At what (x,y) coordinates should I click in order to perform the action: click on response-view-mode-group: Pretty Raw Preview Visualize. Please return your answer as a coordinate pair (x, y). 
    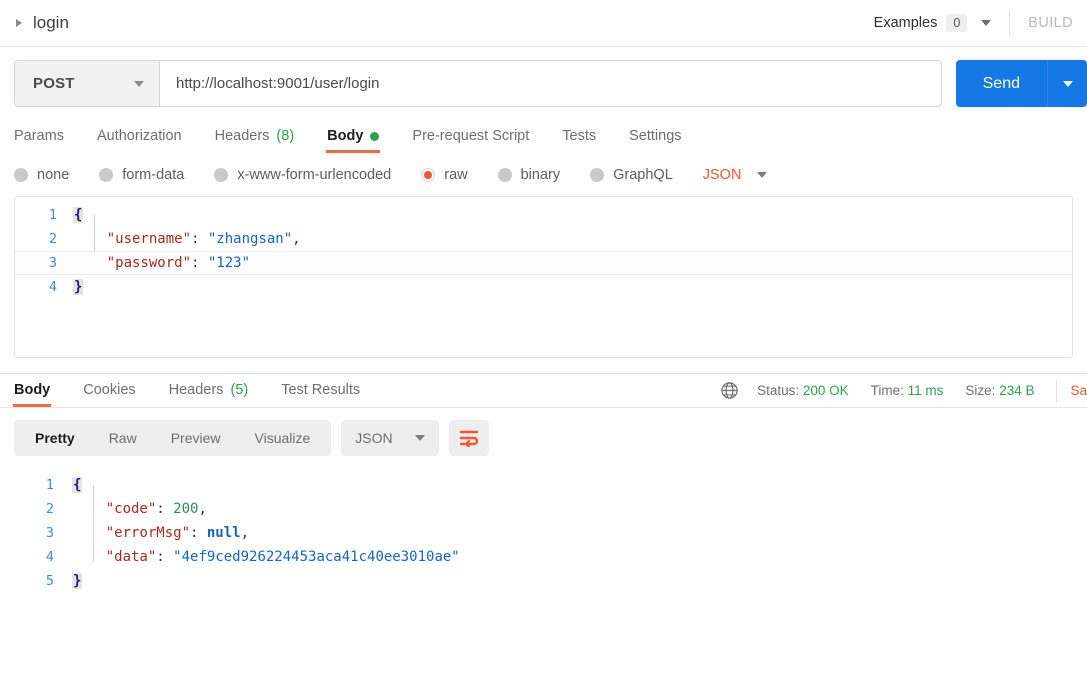
    Looking at the image, I should click on (173, 438).